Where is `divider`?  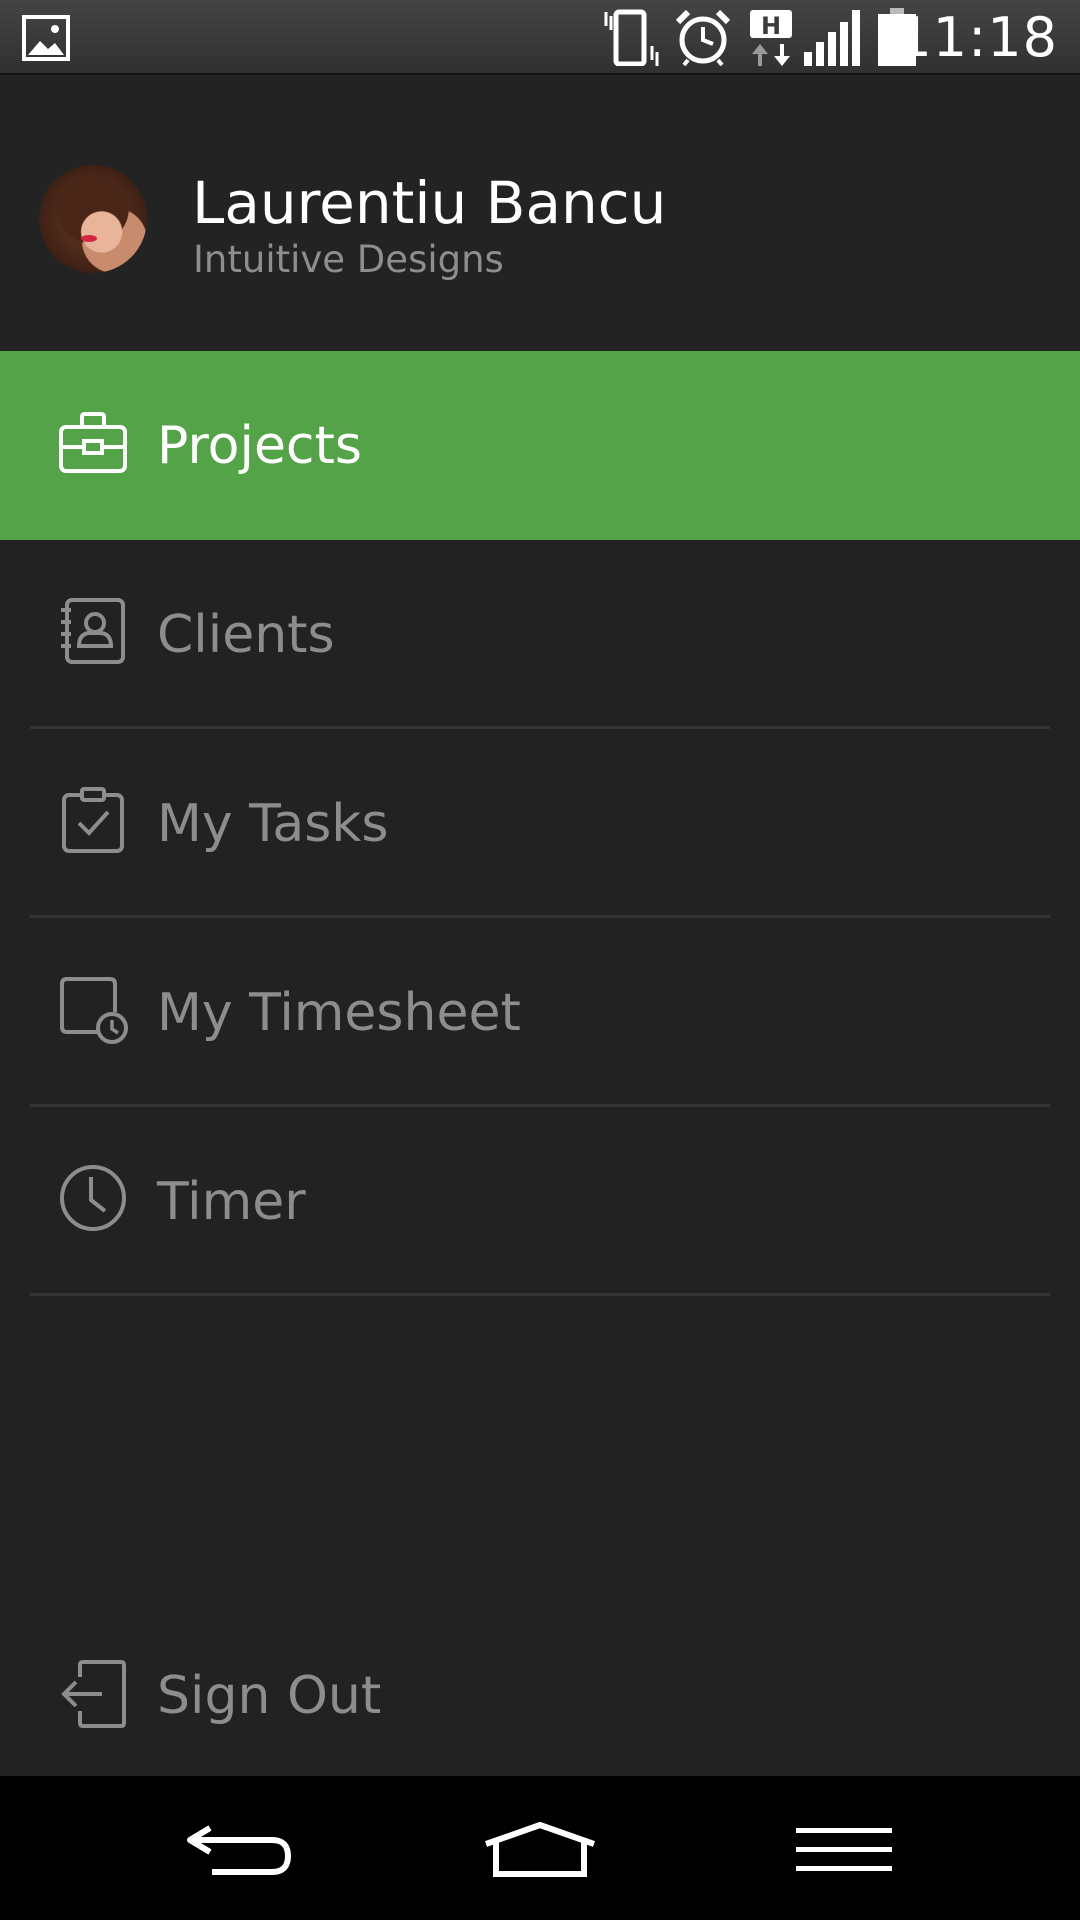 divider is located at coordinates (540, 1294).